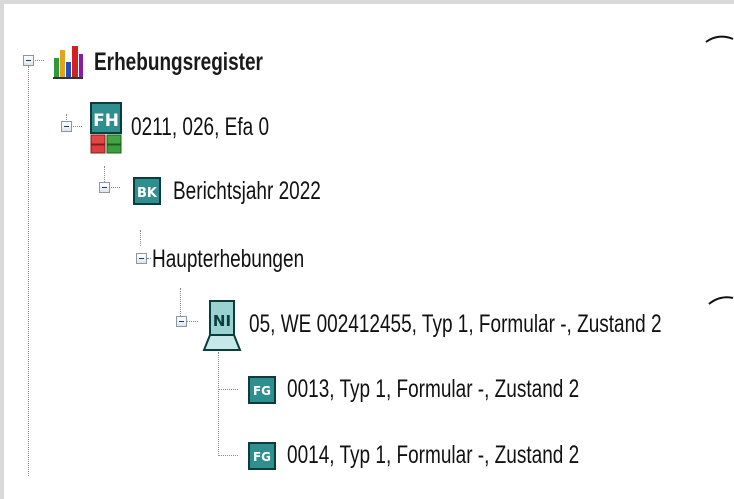  Describe the element at coordinates (433, 389) in the screenshot. I see `tree-node-label: 0013, Typ 1, Formular -, Zustand 2` at that location.